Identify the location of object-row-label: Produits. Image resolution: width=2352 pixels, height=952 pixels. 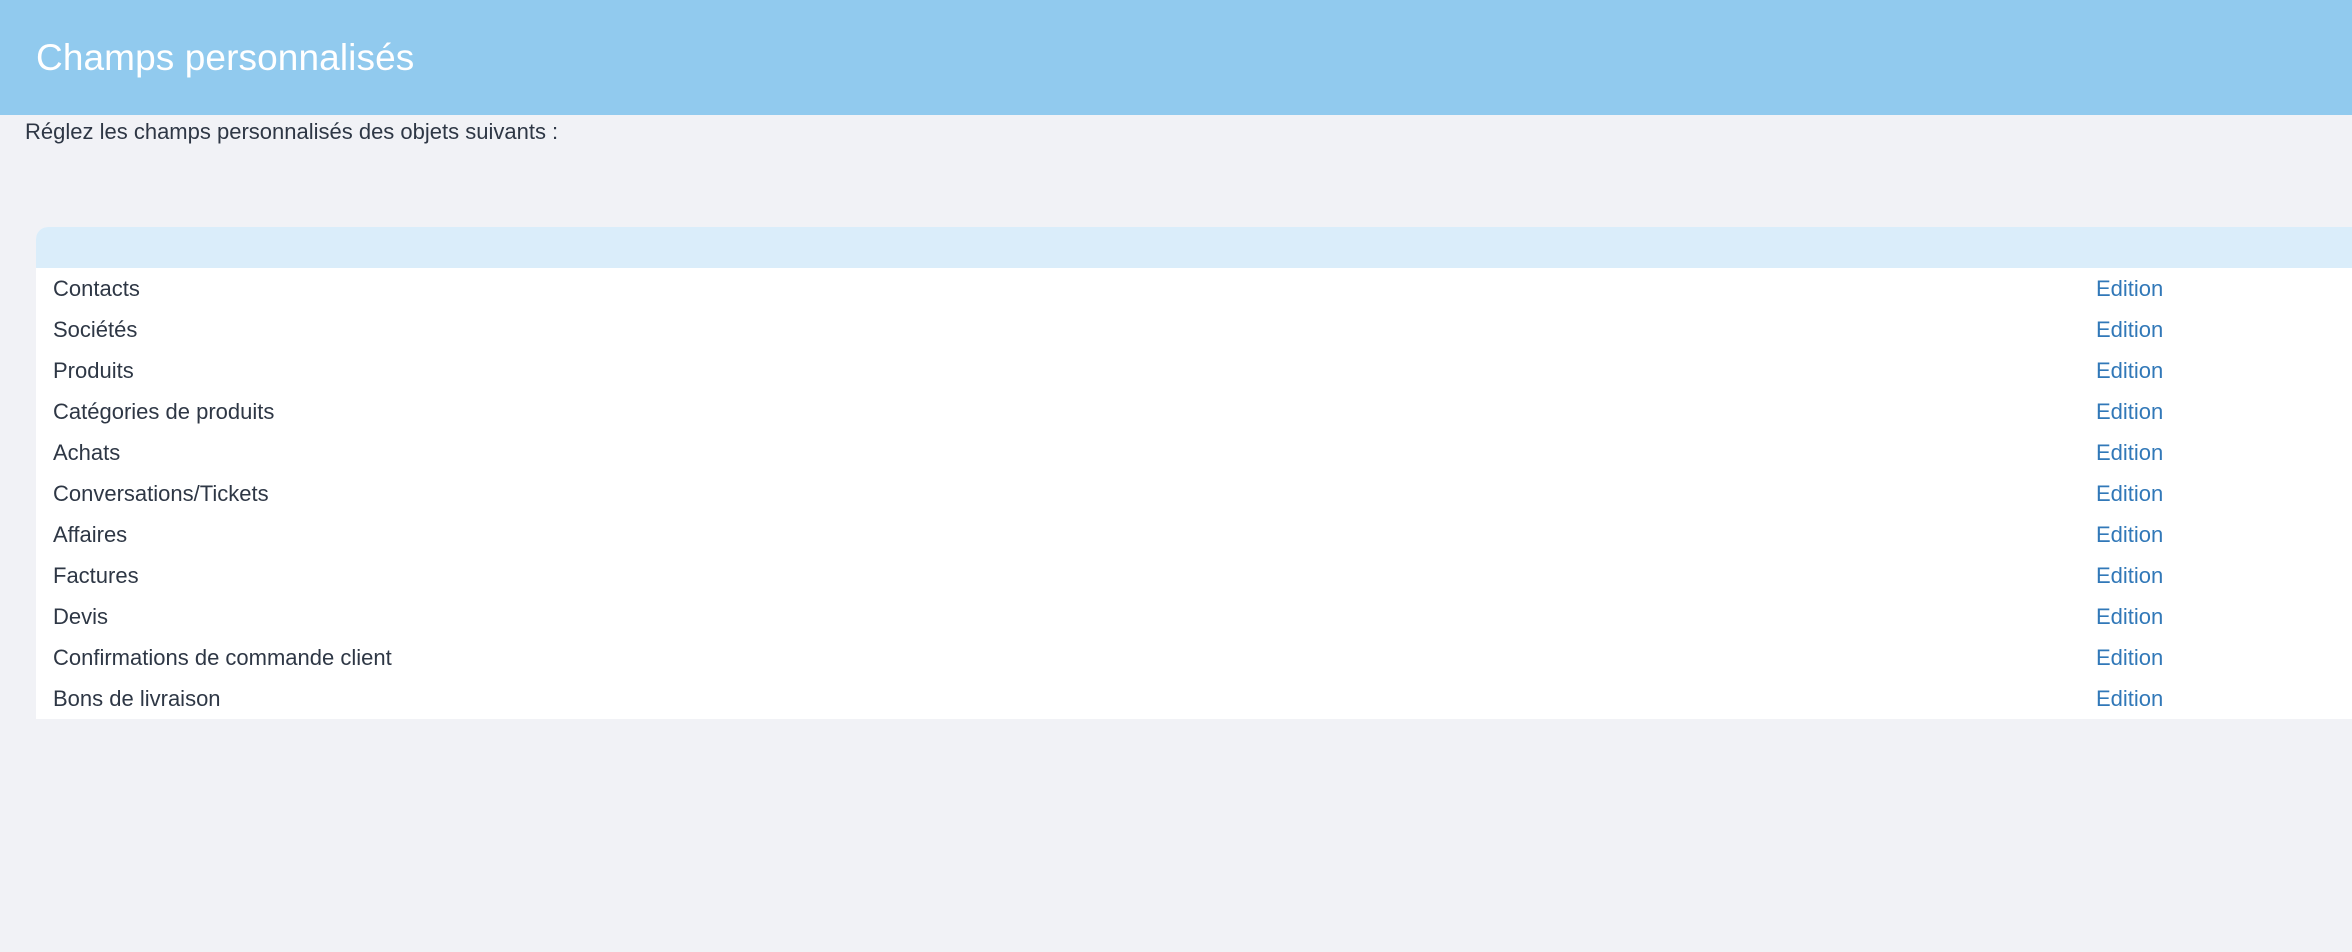
(93, 370).